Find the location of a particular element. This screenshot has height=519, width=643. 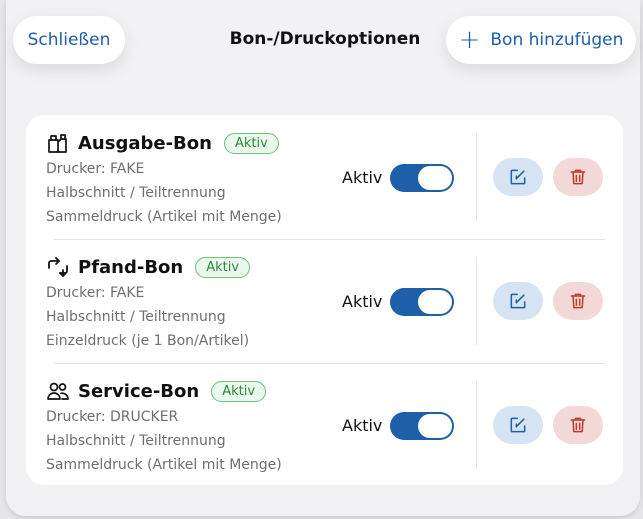

close-button: Schließen is located at coordinates (69, 40).